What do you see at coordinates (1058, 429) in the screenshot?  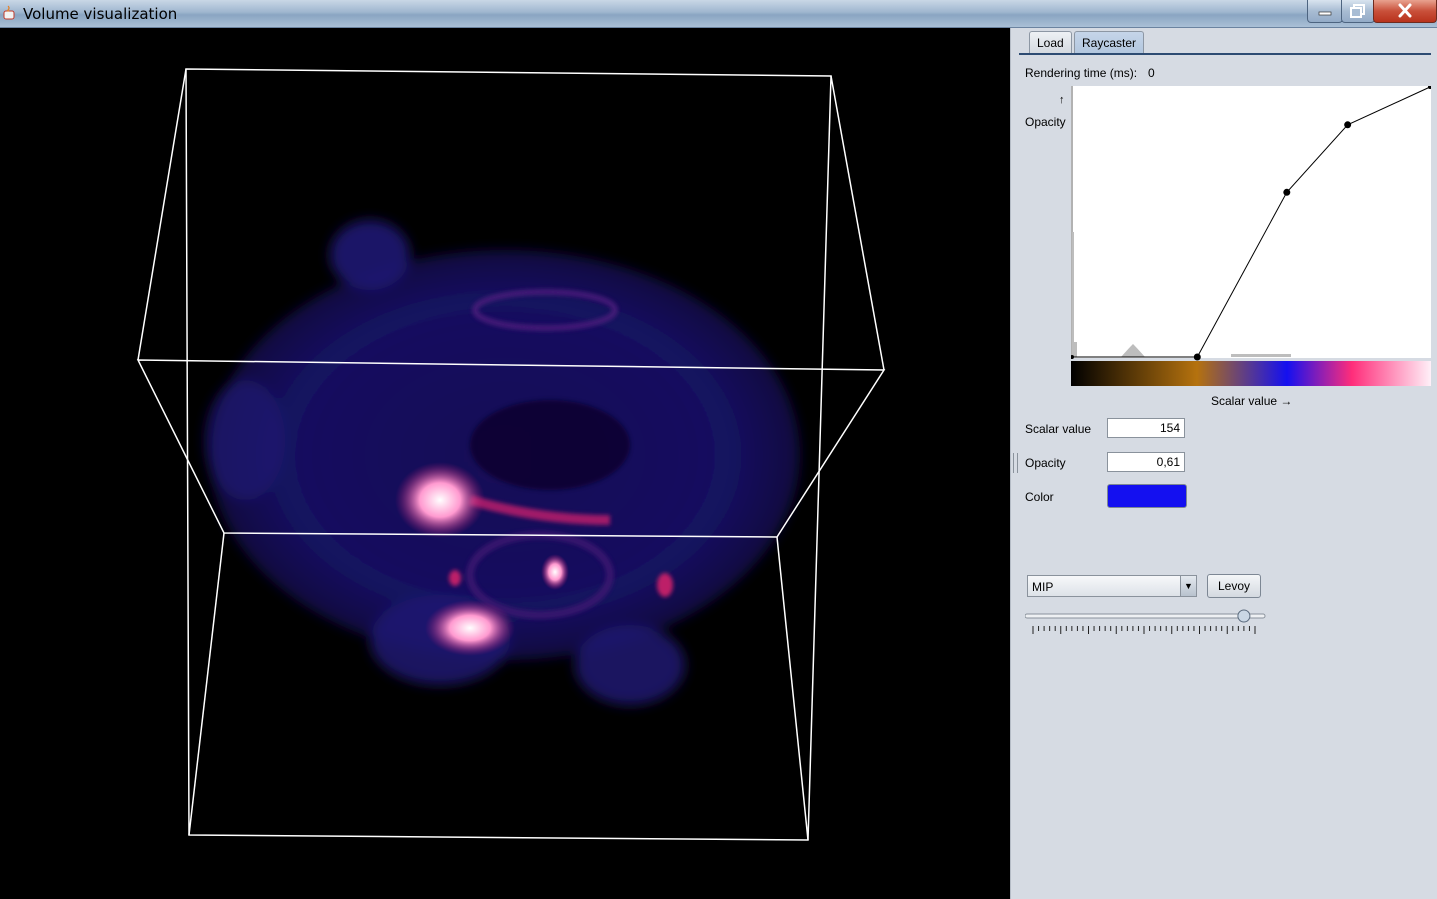 I see `scalar-value-label: Scalar value` at bounding box center [1058, 429].